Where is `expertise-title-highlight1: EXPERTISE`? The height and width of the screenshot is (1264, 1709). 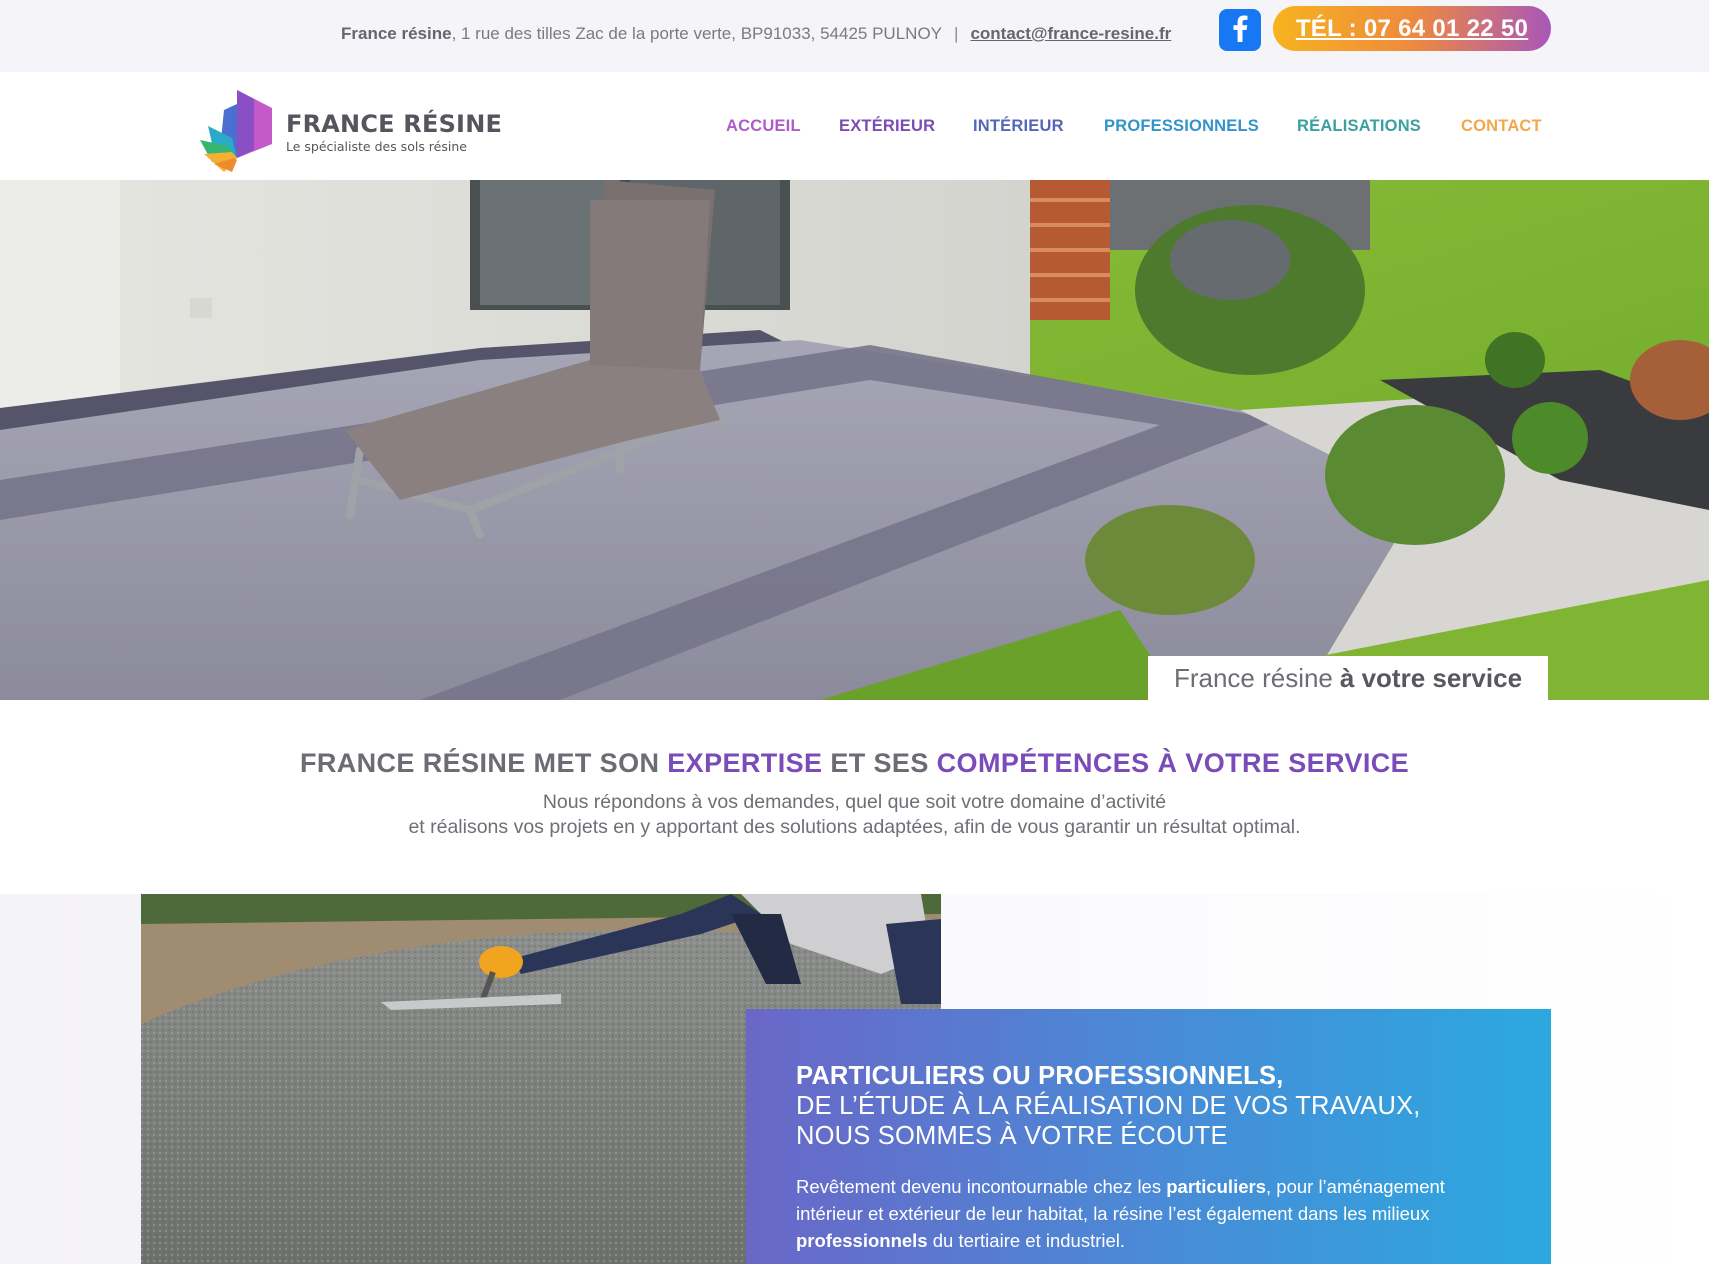 expertise-title-highlight1: EXPERTISE is located at coordinates (745, 763).